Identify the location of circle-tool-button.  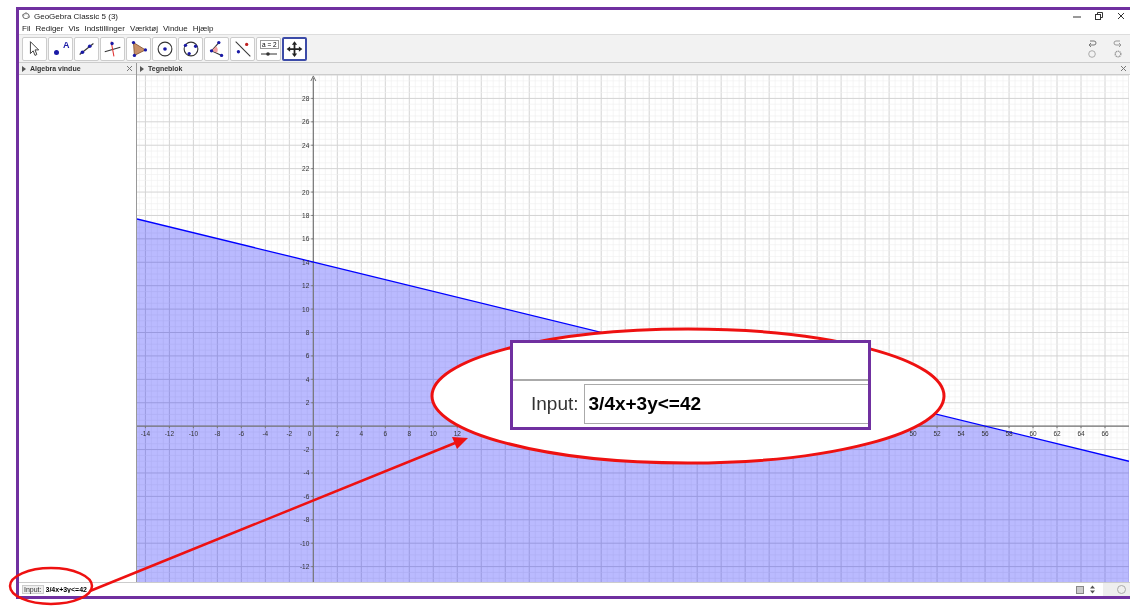
(164, 48).